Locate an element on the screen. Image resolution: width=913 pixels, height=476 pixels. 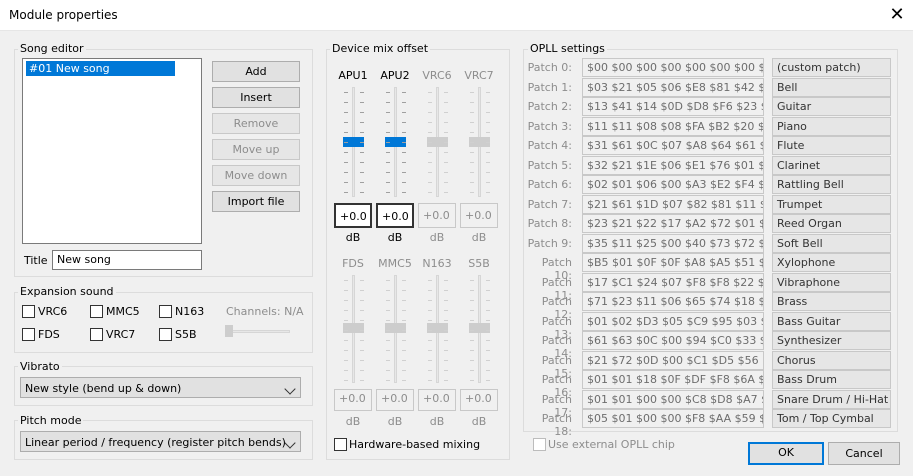
channel-label-apu1: APU1 is located at coordinates (353, 75).